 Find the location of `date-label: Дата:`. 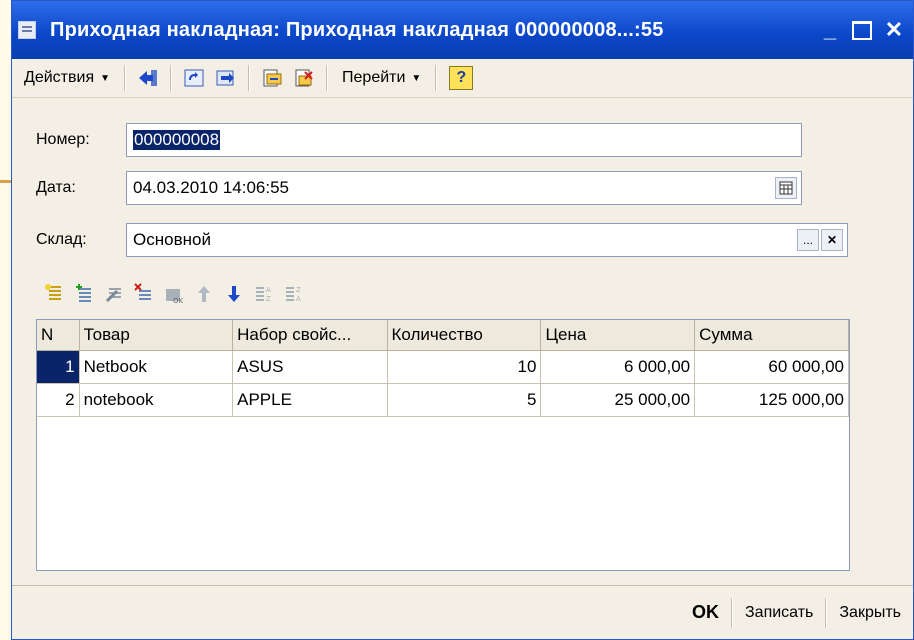

date-label: Дата: is located at coordinates (56, 187).